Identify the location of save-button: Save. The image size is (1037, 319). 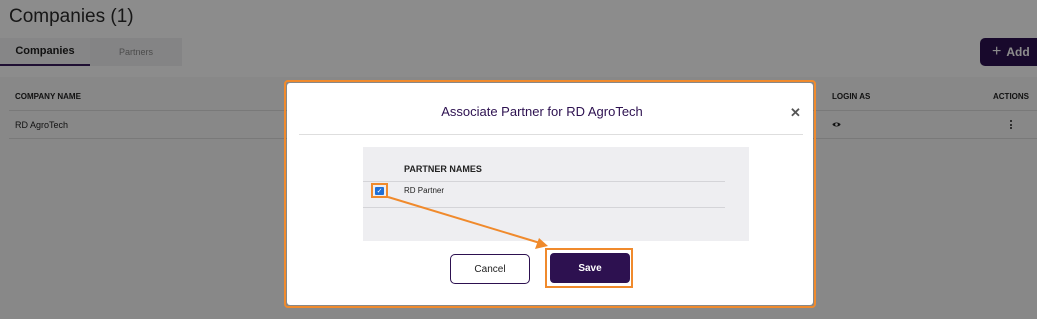
(590, 268).